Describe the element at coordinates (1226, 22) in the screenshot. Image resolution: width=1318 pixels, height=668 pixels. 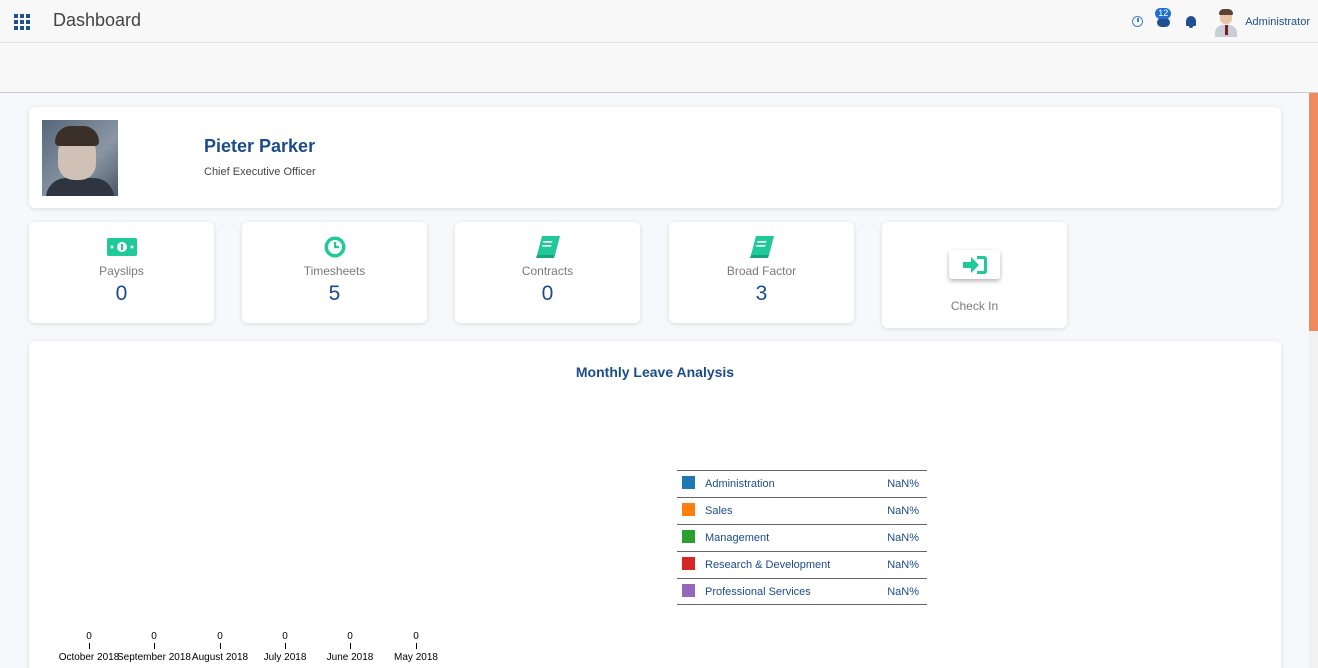
I see `avatar` at that location.